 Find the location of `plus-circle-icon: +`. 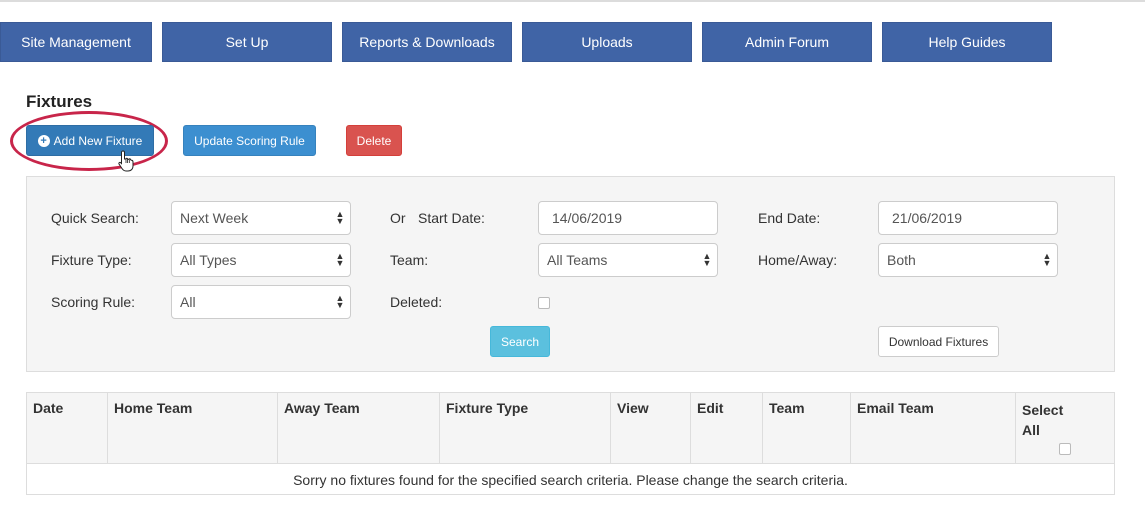

plus-circle-icon: + is located at coordinates (43, 140).